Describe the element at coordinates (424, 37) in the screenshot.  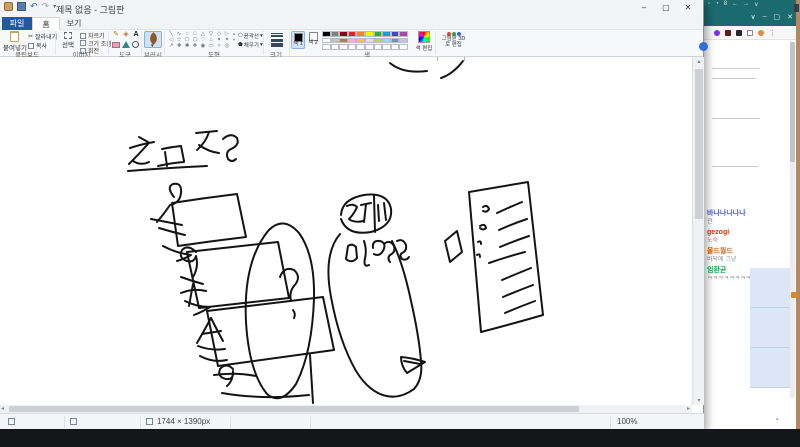
I see `edit-colors-button` at that location.